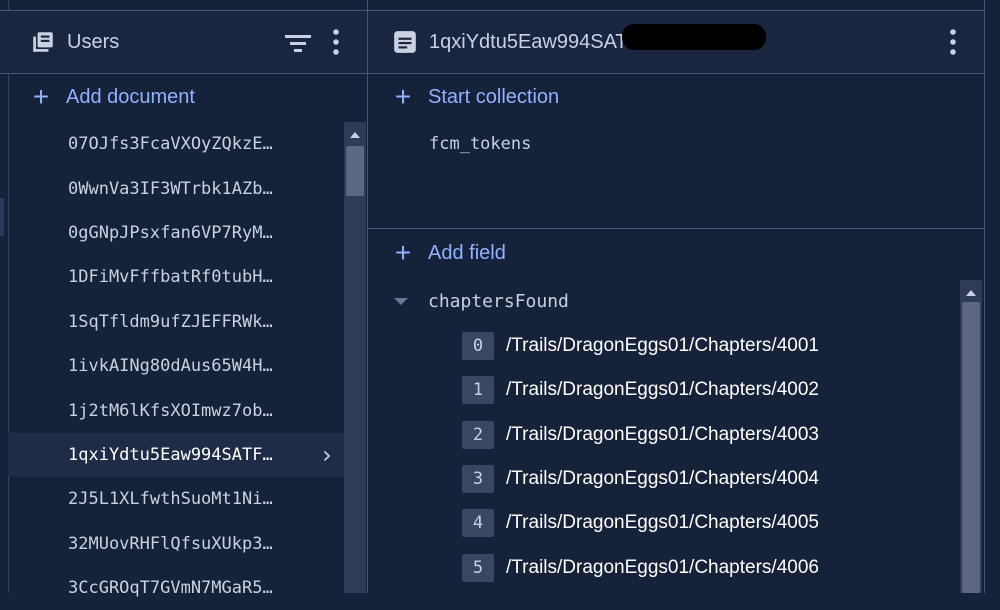 This screenshot has width=1000, height=610. Describe the element at coordinates (401, 301) in the screenshot. I see `triangle-down-icon` at that location.